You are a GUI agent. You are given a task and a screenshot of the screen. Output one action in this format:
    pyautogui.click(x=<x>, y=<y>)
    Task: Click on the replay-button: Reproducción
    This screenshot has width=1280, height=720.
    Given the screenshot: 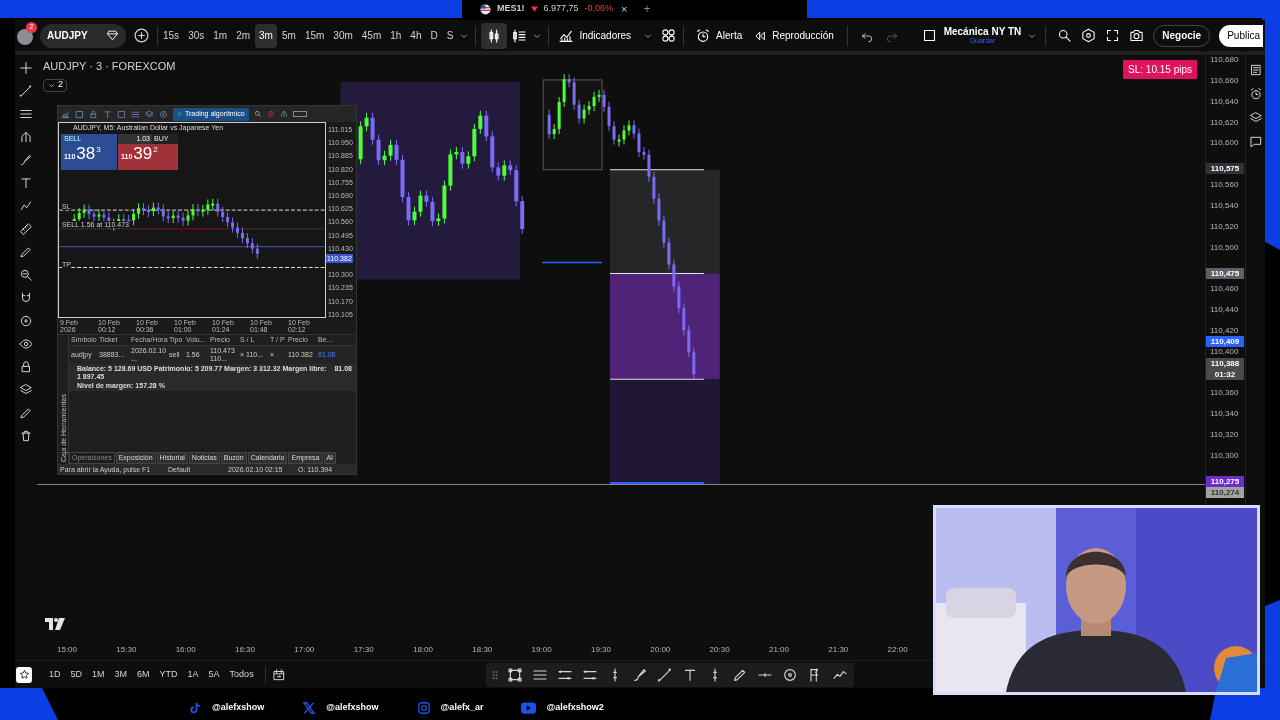 What is the action you would take?
    pyautogui.click(x=793, y=35)
    